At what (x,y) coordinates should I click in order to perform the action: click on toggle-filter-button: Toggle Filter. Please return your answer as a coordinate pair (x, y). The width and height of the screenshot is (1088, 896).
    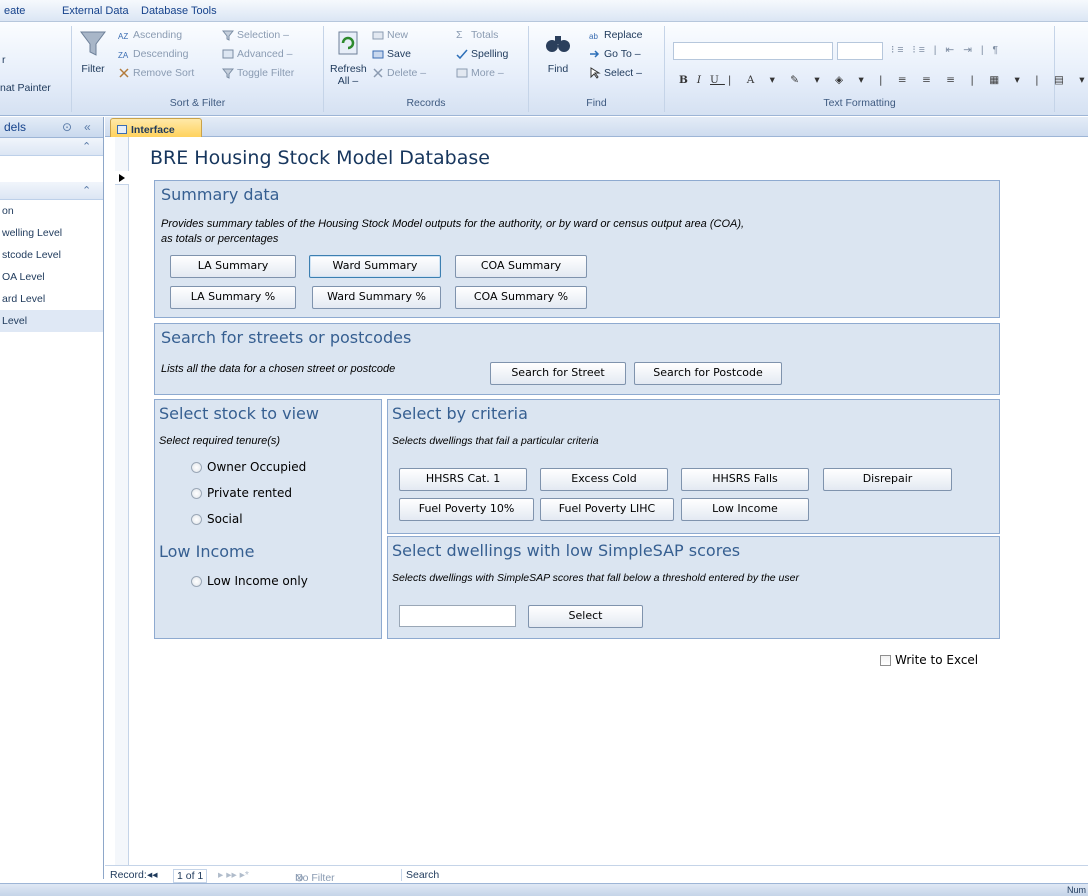
    Looking at the image, I should click on (257, 73).